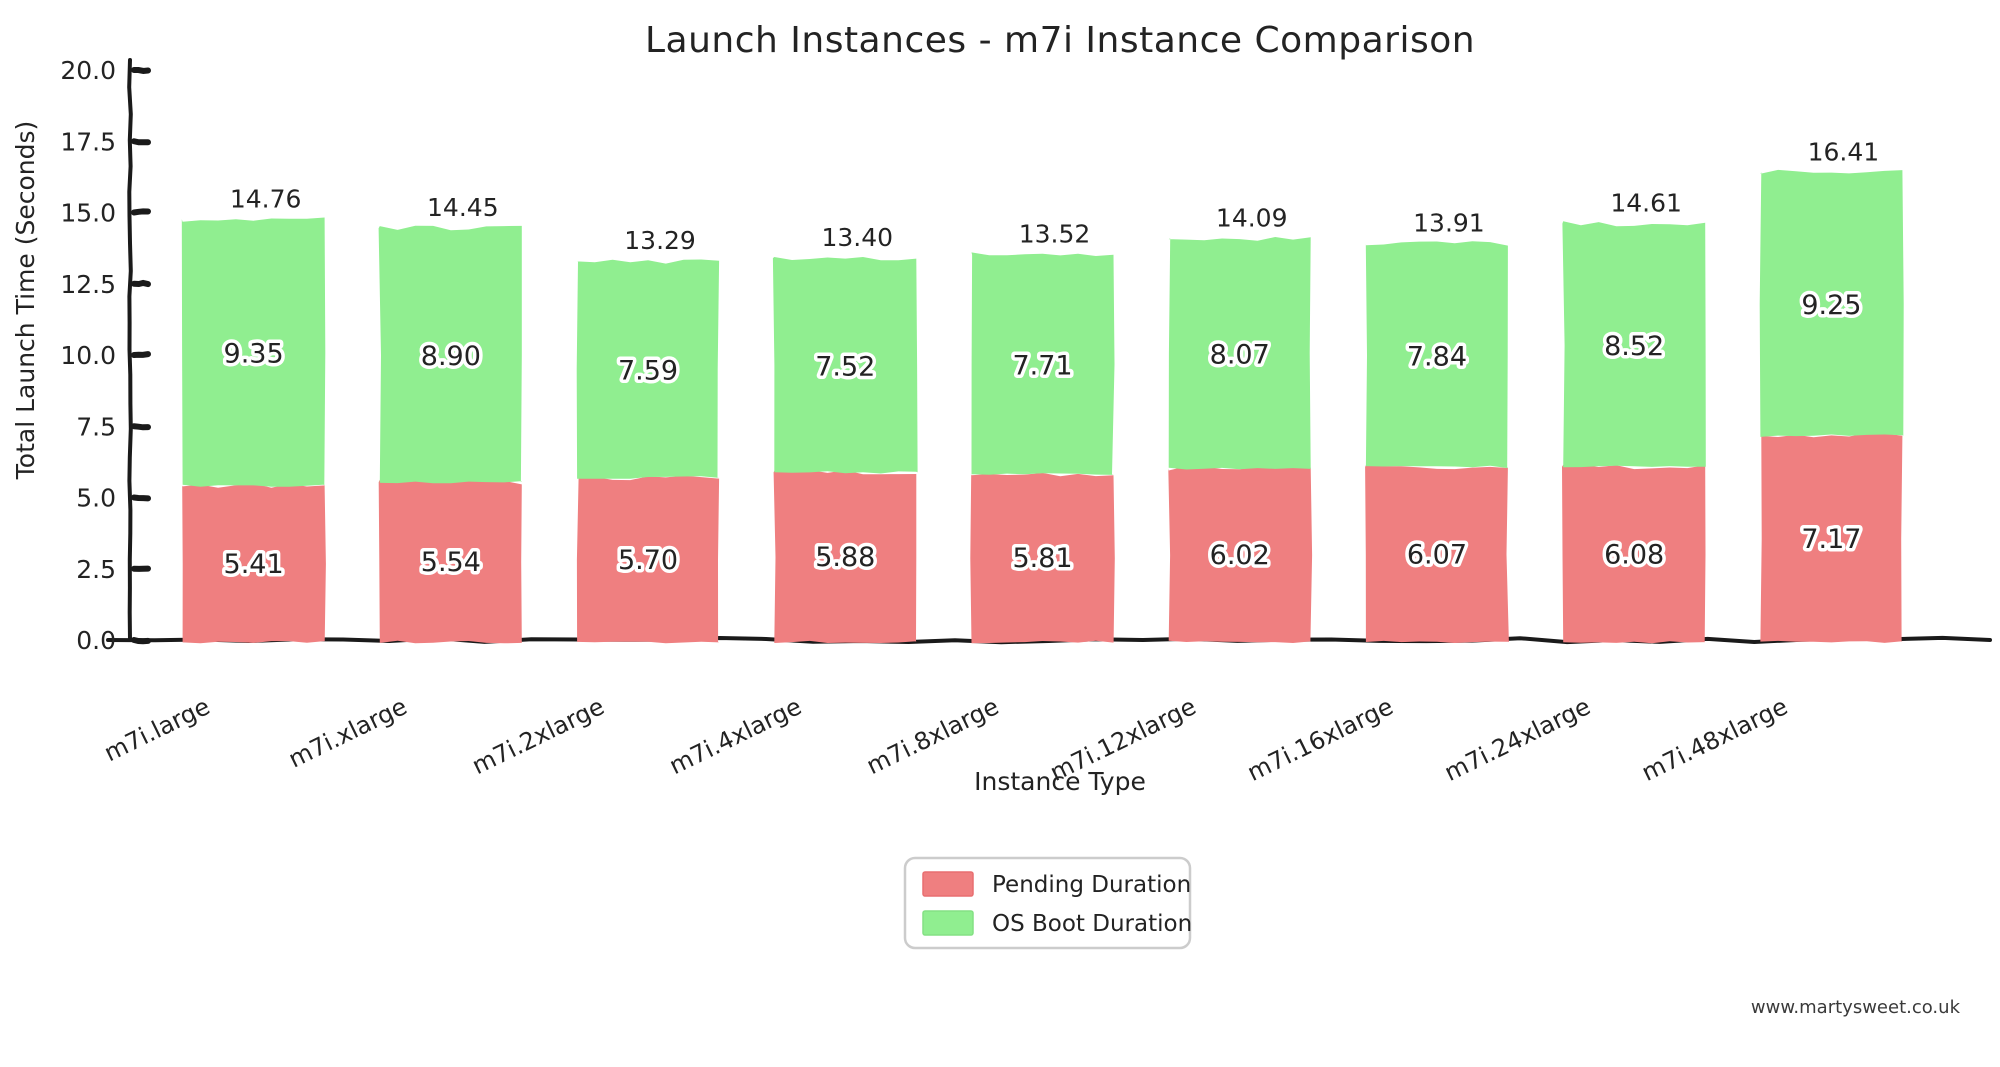 This screenshot has width=2000, height=1067. Describe the element at coordinates (451, 356) in the screenshot. I see `bar-value-label-os-boot: 8.90` at that location.